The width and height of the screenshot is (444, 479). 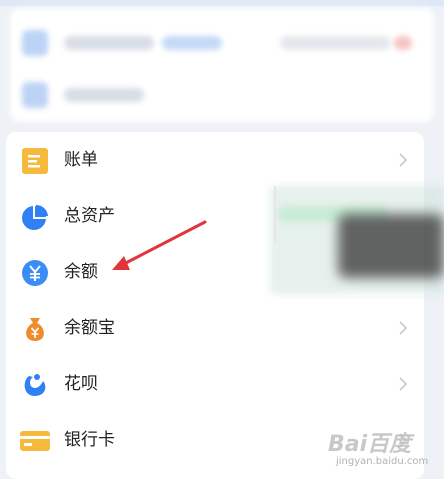 I want to click on annotation-arrow-icon, so click(x=159, y=245).